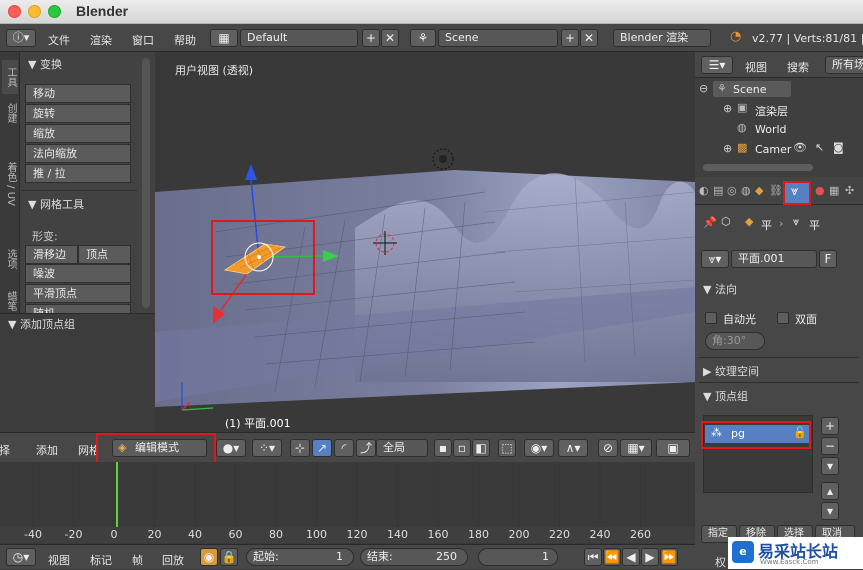 This screenshot has height=570, width=863. What do you see at coordinates (498, 38) in the screenshot?
I see `scene-field: Scene` at bounding box center [498, 38].